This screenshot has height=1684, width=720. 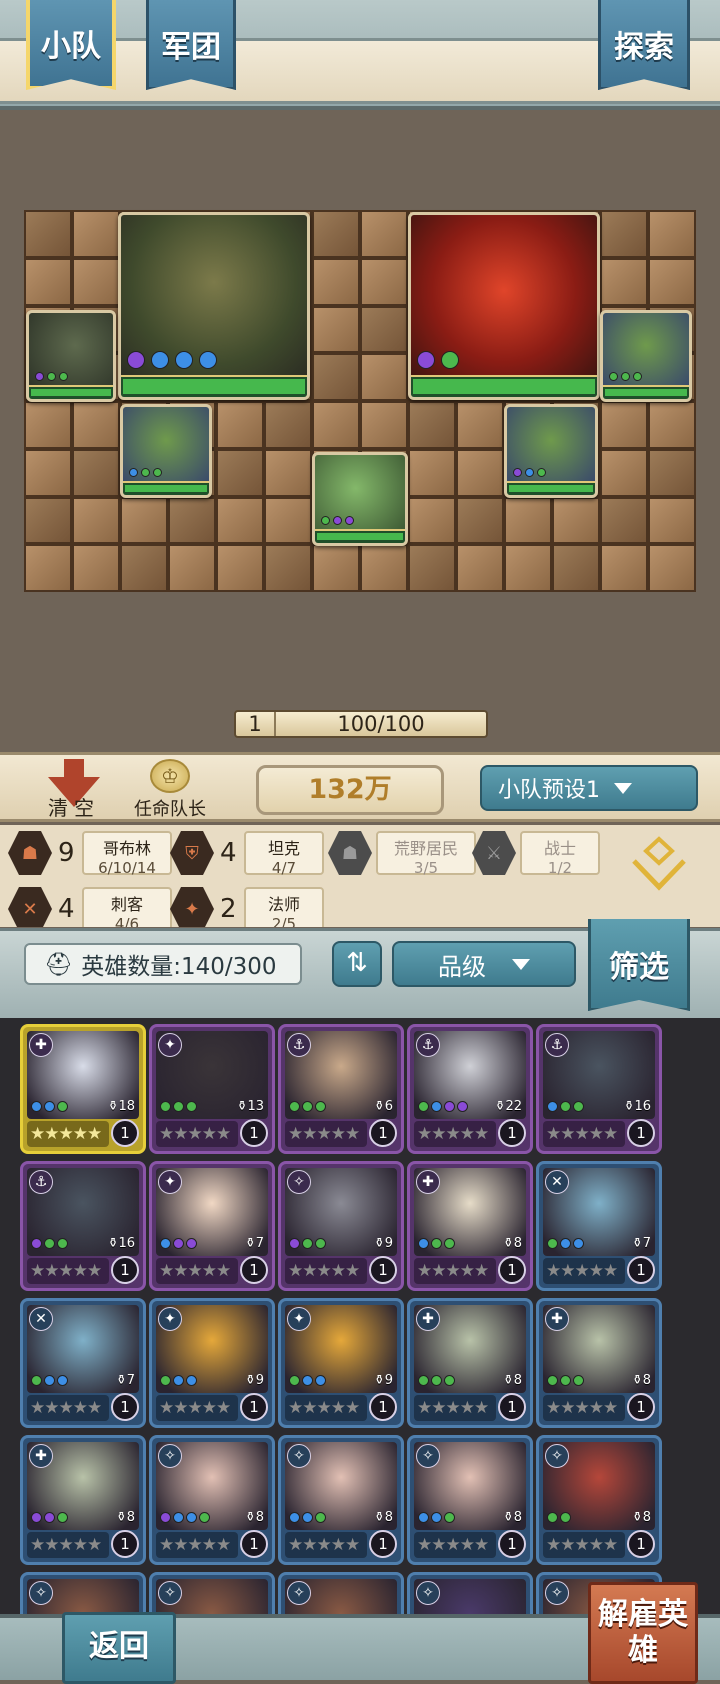 I want to click on orc-brute-unit, so click(x=360, y=499).